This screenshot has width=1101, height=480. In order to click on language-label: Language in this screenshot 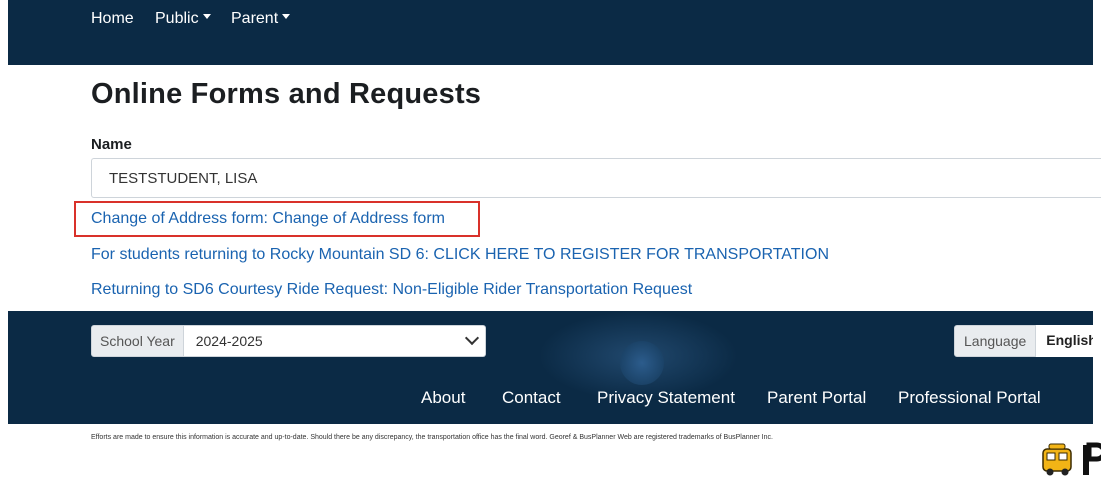, I will do `click(995, 341)`.